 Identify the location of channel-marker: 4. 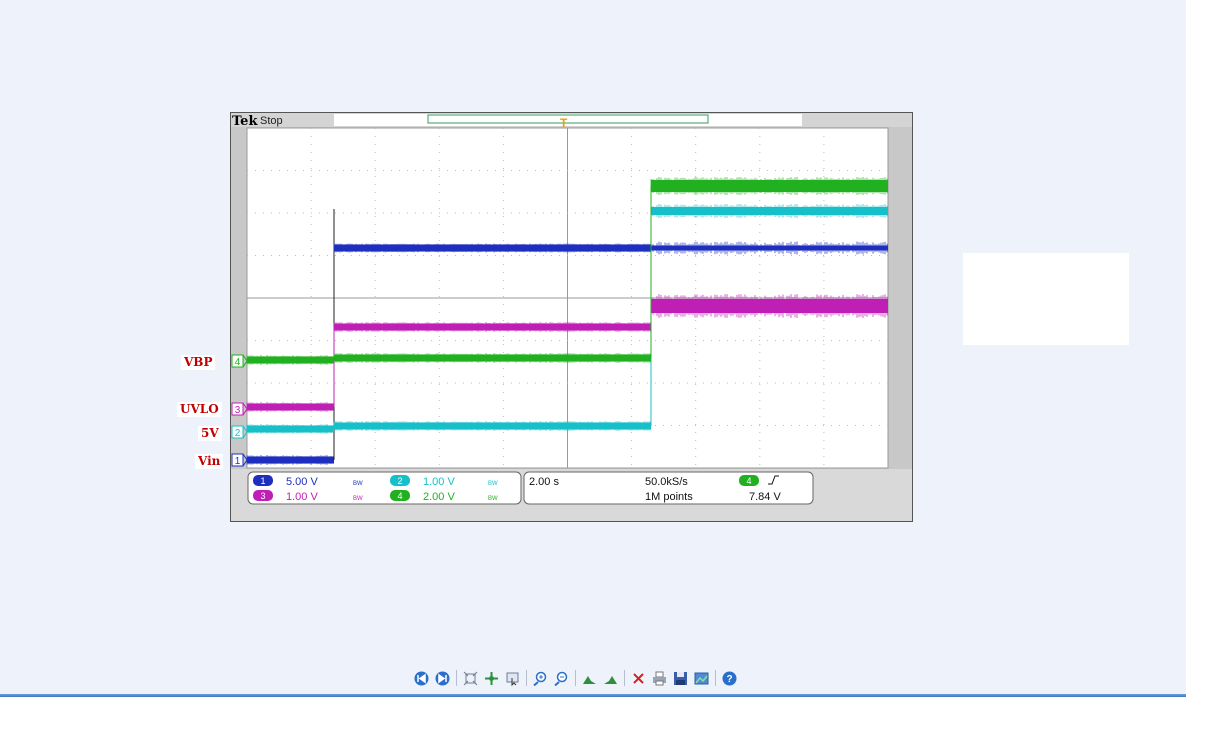
(238, 362).